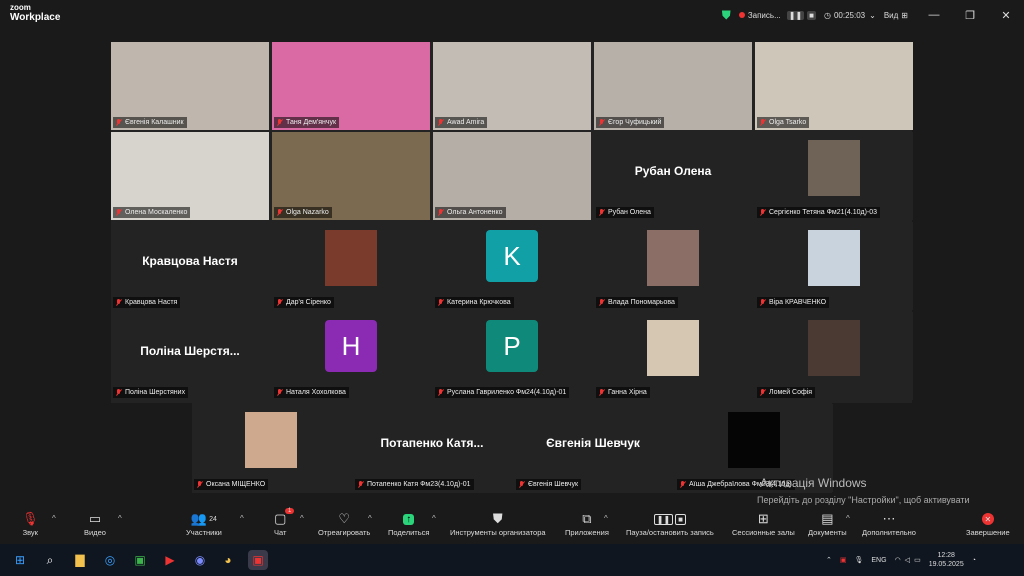  What do you see at coordinates (827, 527) in the screenshot?
I see `docs-button: ▤ Документы` at bounding box center [827, 527].